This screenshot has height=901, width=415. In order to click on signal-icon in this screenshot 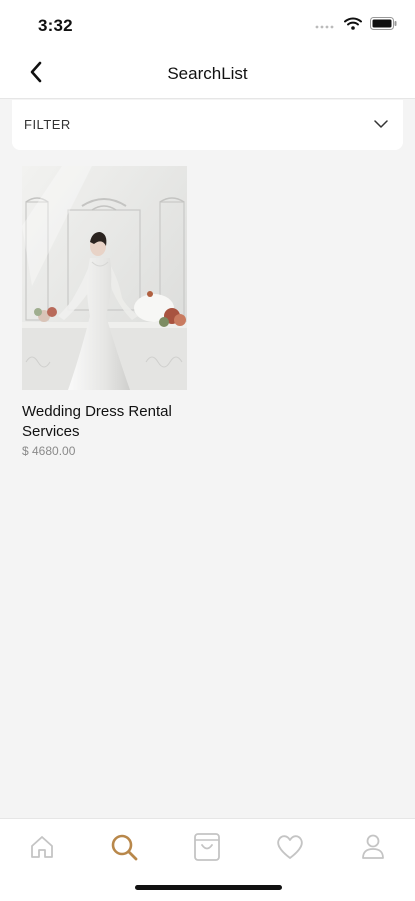, I will do `click(325, 26)`.